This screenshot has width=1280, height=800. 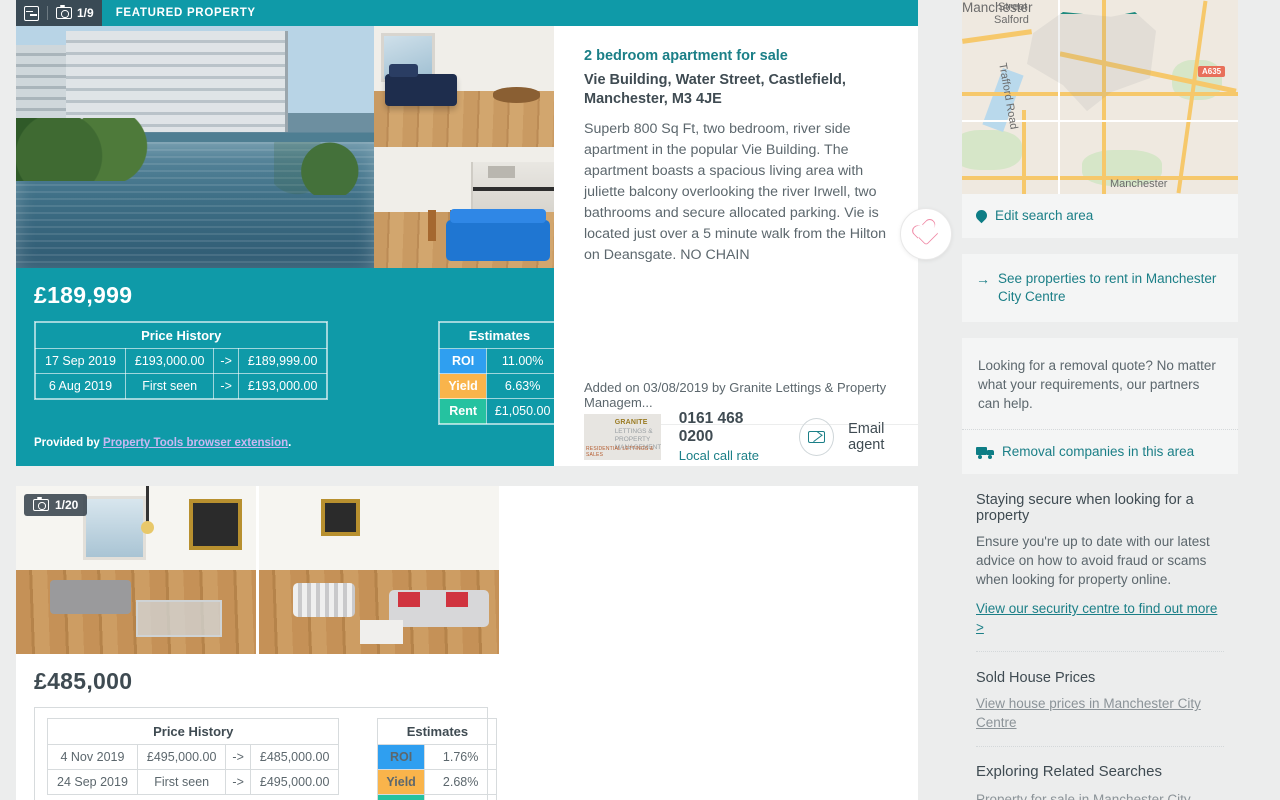 What do you see at coordinates (80, 386) in the screenshot?
I see `ph-date: 6 Aug 2019` at bounding box center [80, 386].